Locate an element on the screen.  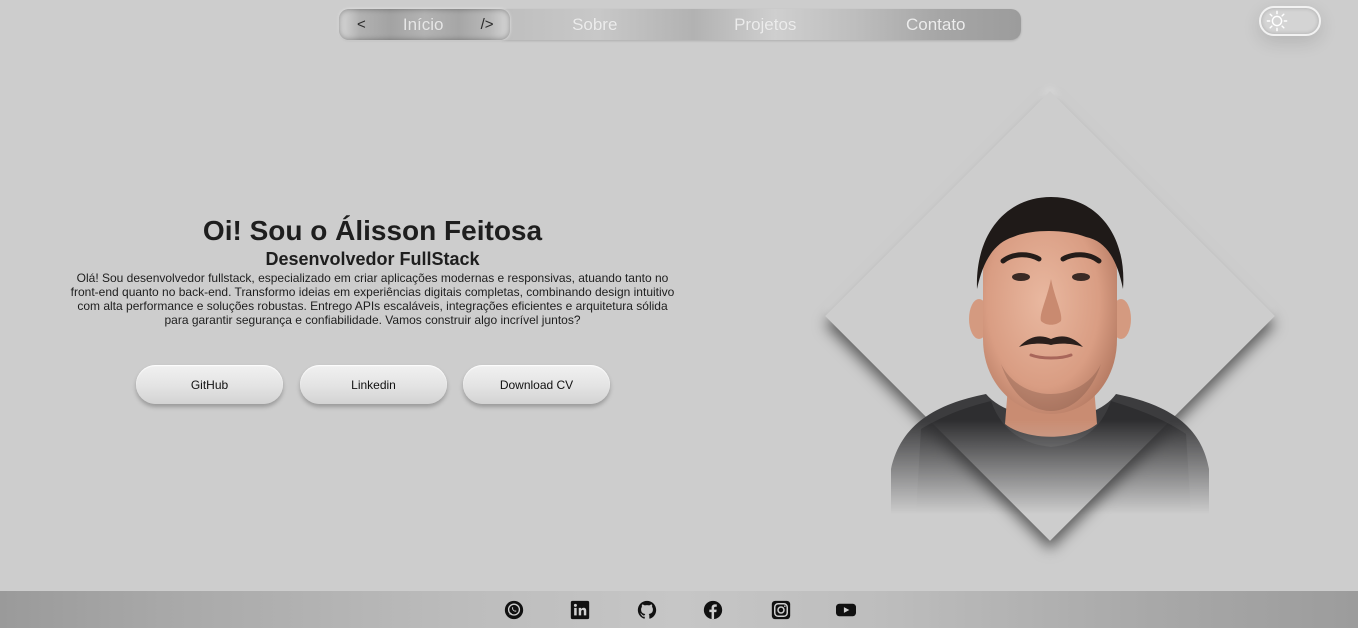
facebook-icon is located at coordinates (713, 610).